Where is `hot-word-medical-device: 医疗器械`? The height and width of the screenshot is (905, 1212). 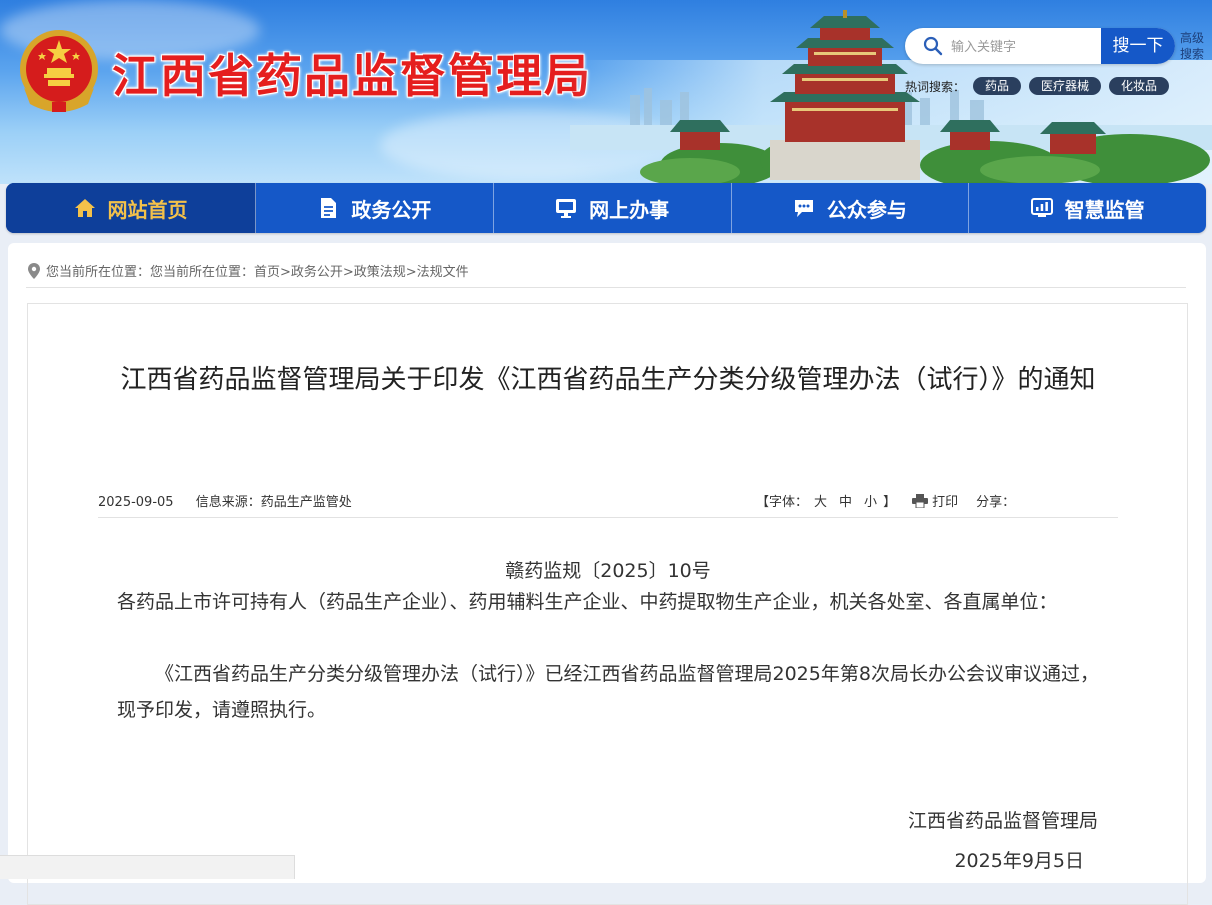
hot-word-medical-device: 医疗器械 is located at coordinates (1065, 86).